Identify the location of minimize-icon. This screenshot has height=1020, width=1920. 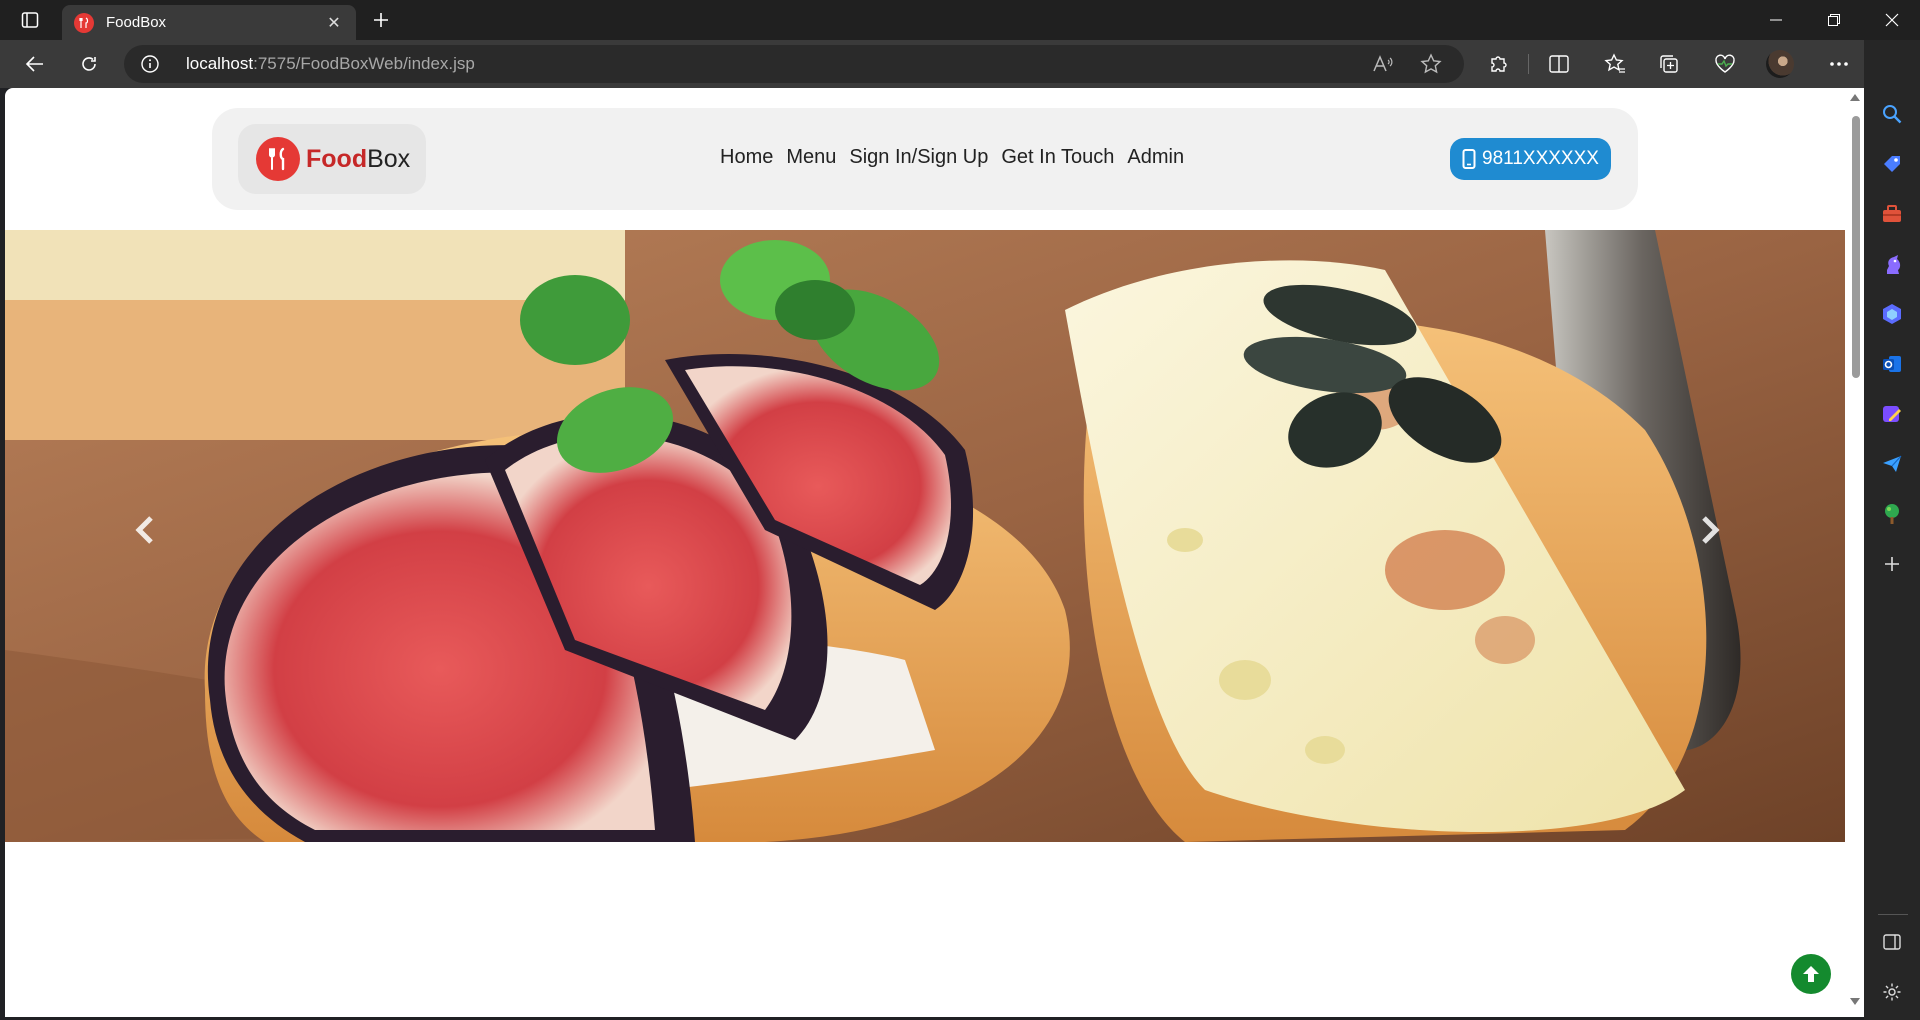
(1776, 20).